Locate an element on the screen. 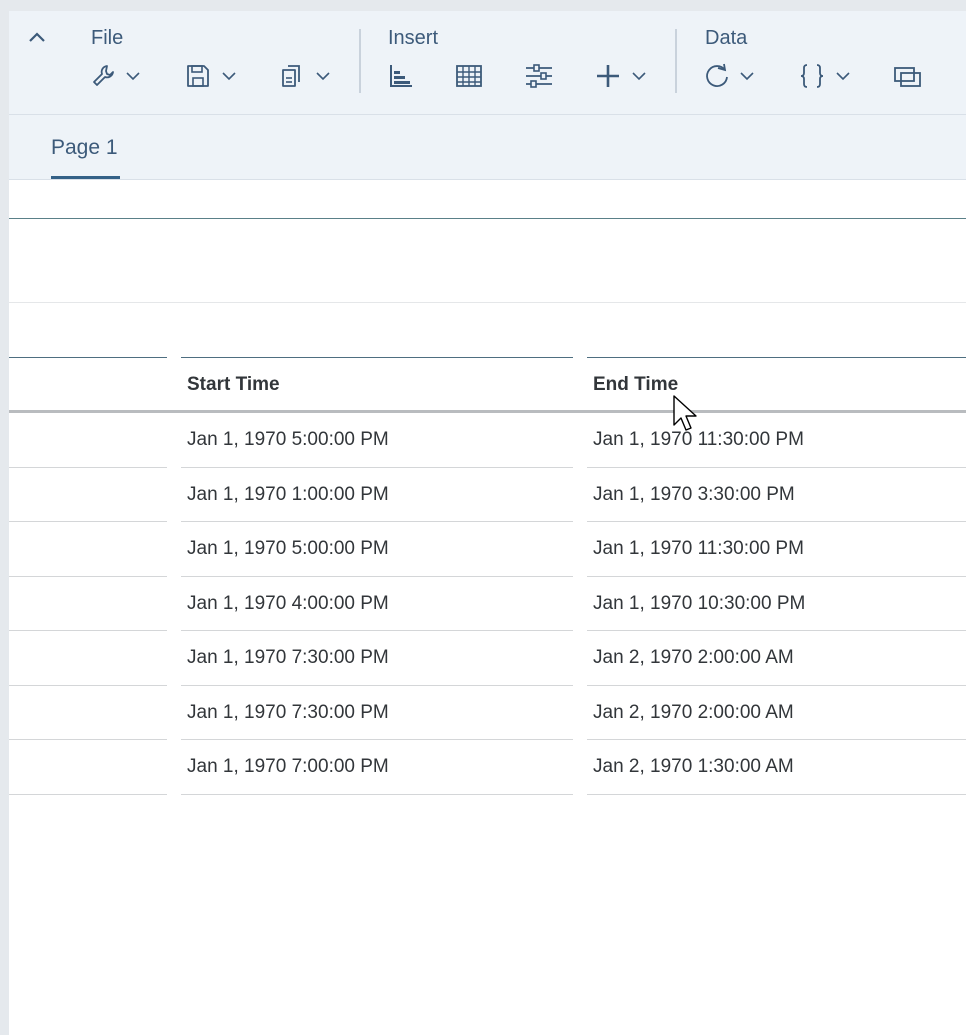 This screenshot has width=966, height=1035. column-header-start-time: Start Time is located at coordinates (380, 385).